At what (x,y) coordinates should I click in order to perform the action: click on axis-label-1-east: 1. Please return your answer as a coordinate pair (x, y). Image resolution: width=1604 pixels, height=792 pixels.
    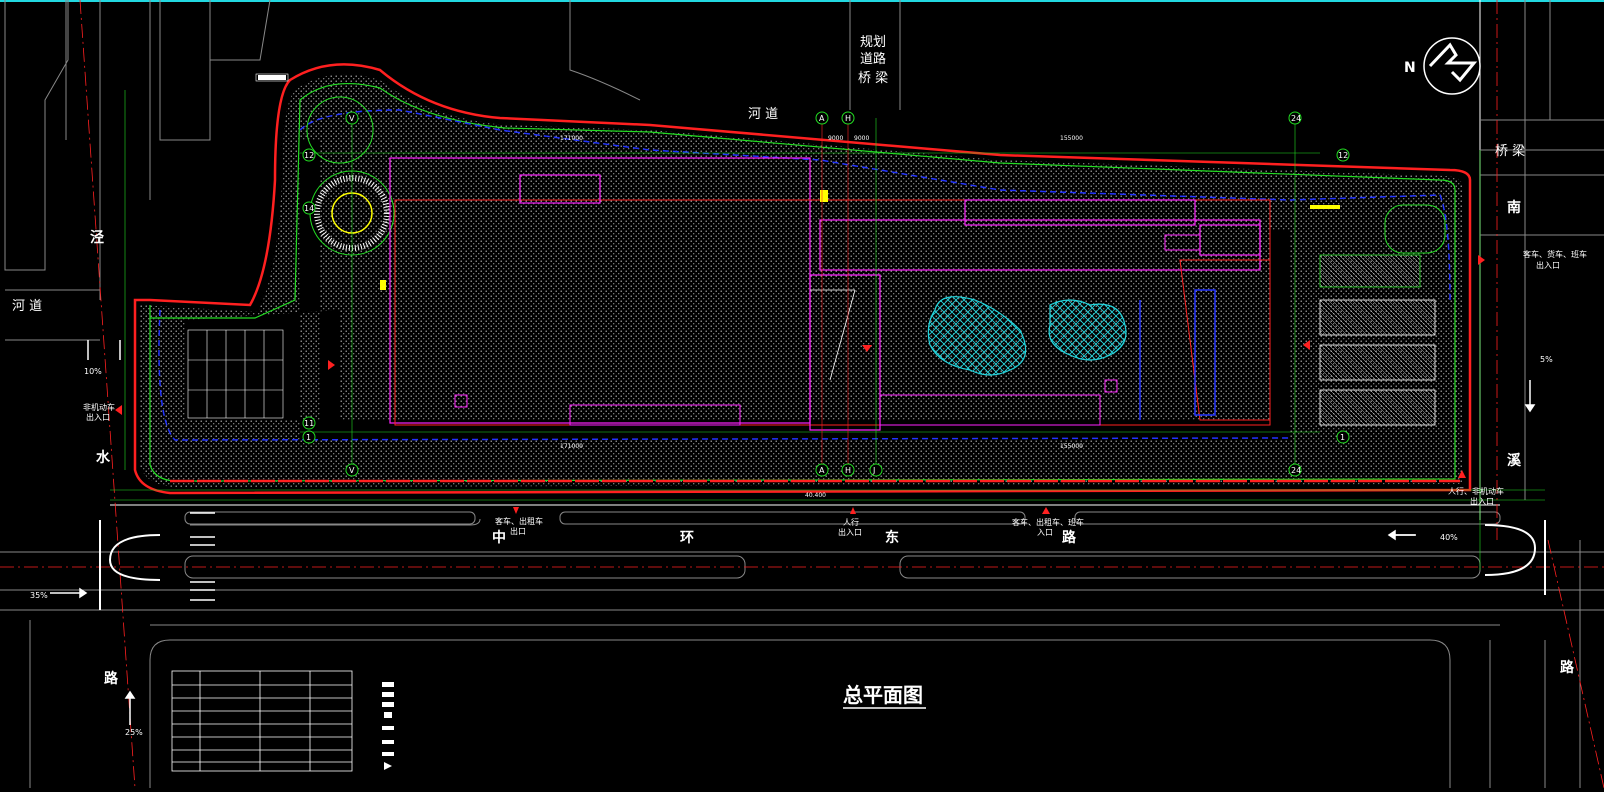
    Looking at the image, I should click on (1342, 437).